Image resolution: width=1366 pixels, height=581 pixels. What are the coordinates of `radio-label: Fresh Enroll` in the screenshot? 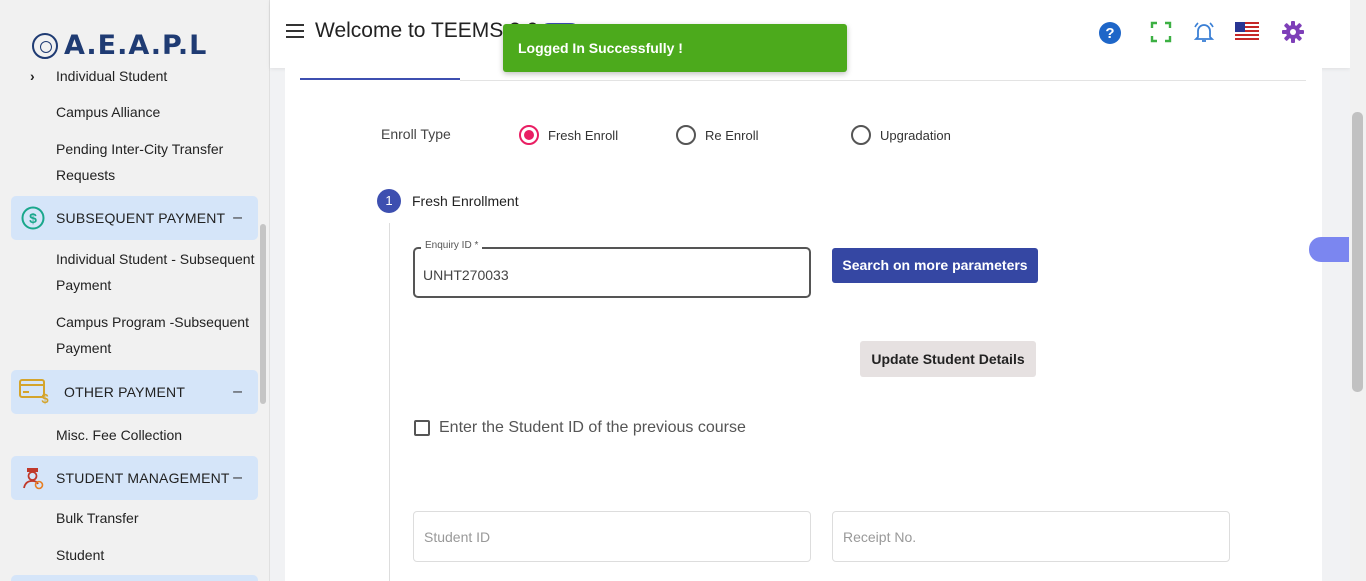 It's located at (583, 135).